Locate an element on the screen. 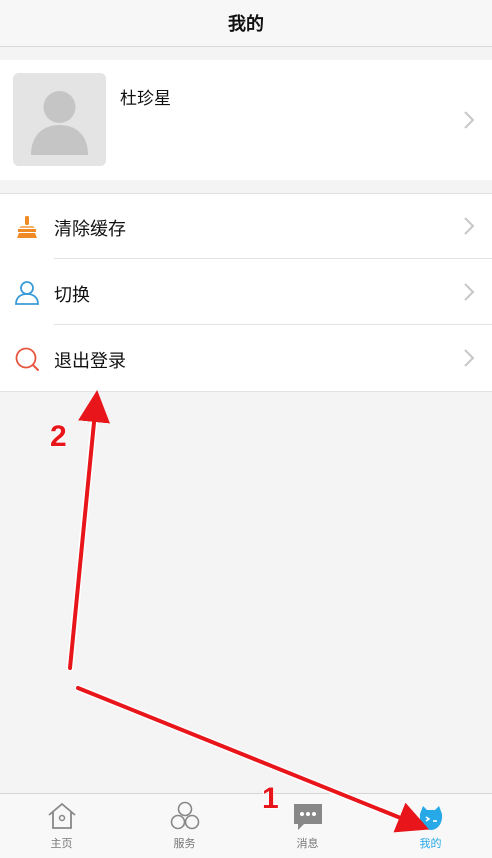 The image size is (492, 858). profile-icon is located at coordinates (431, 816).